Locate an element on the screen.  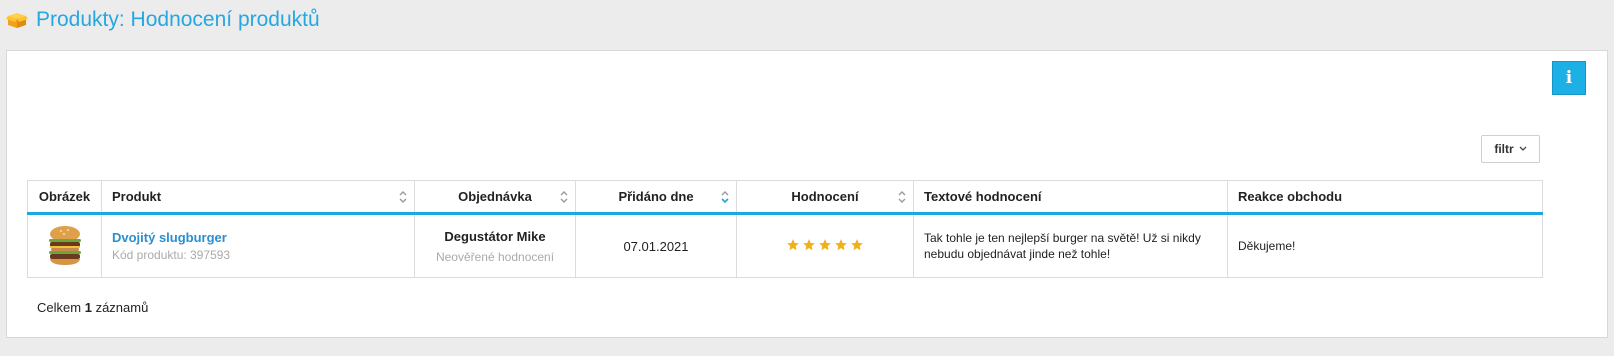
rating-cell is located at coordinates (825, 245).